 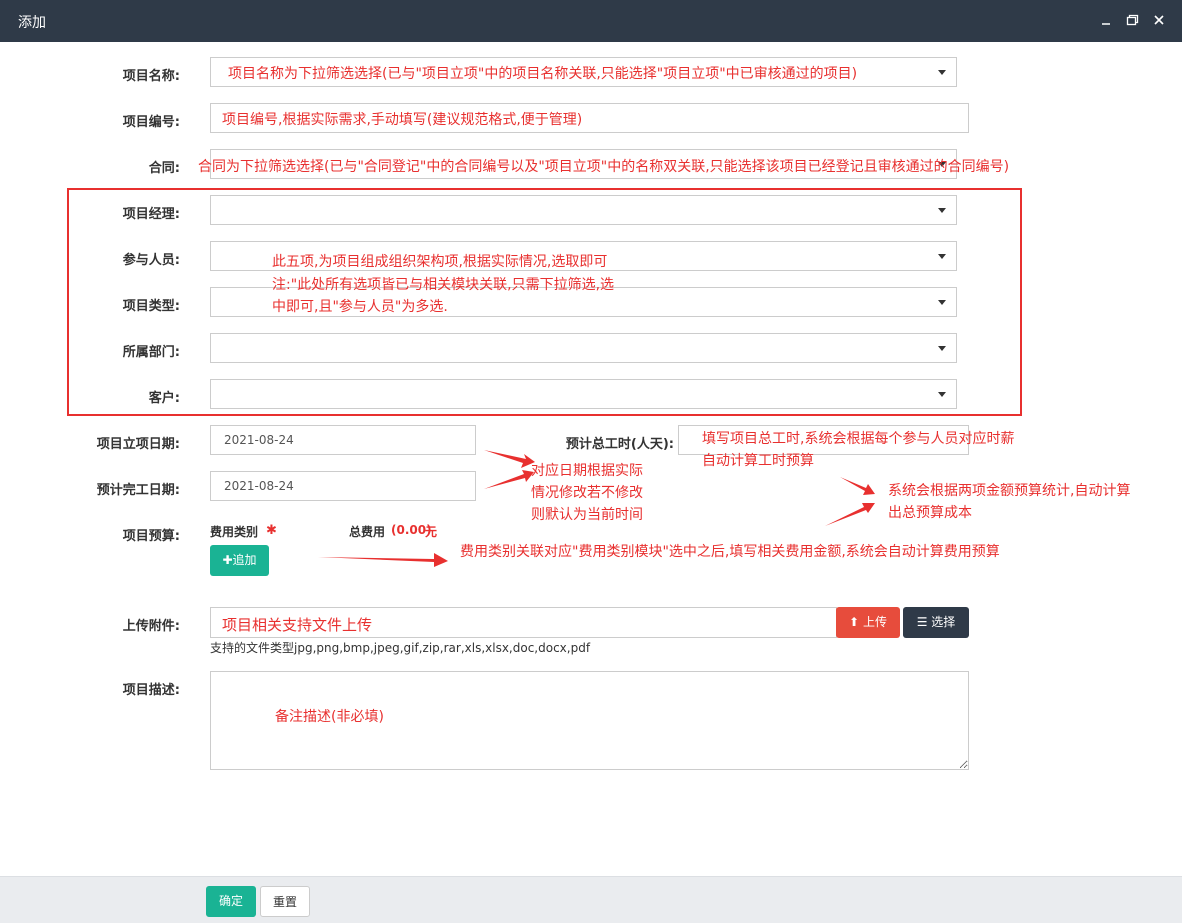 I want to click on arrow-budget-lower, so click(x=850, y=514).